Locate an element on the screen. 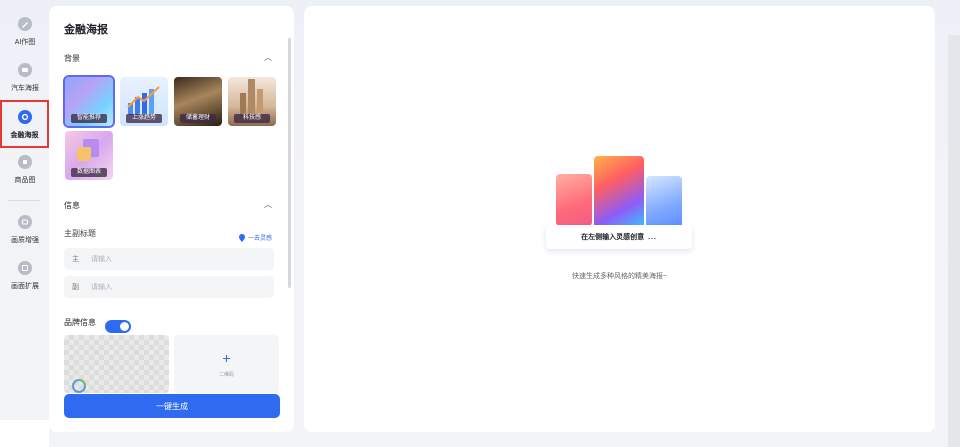 The height and width of the screenshot is (447, 960). left-rail: AI作图 汽车海报 金融海报 商品图 画质增强 画面扩展 is located at coordinates (24, 223).